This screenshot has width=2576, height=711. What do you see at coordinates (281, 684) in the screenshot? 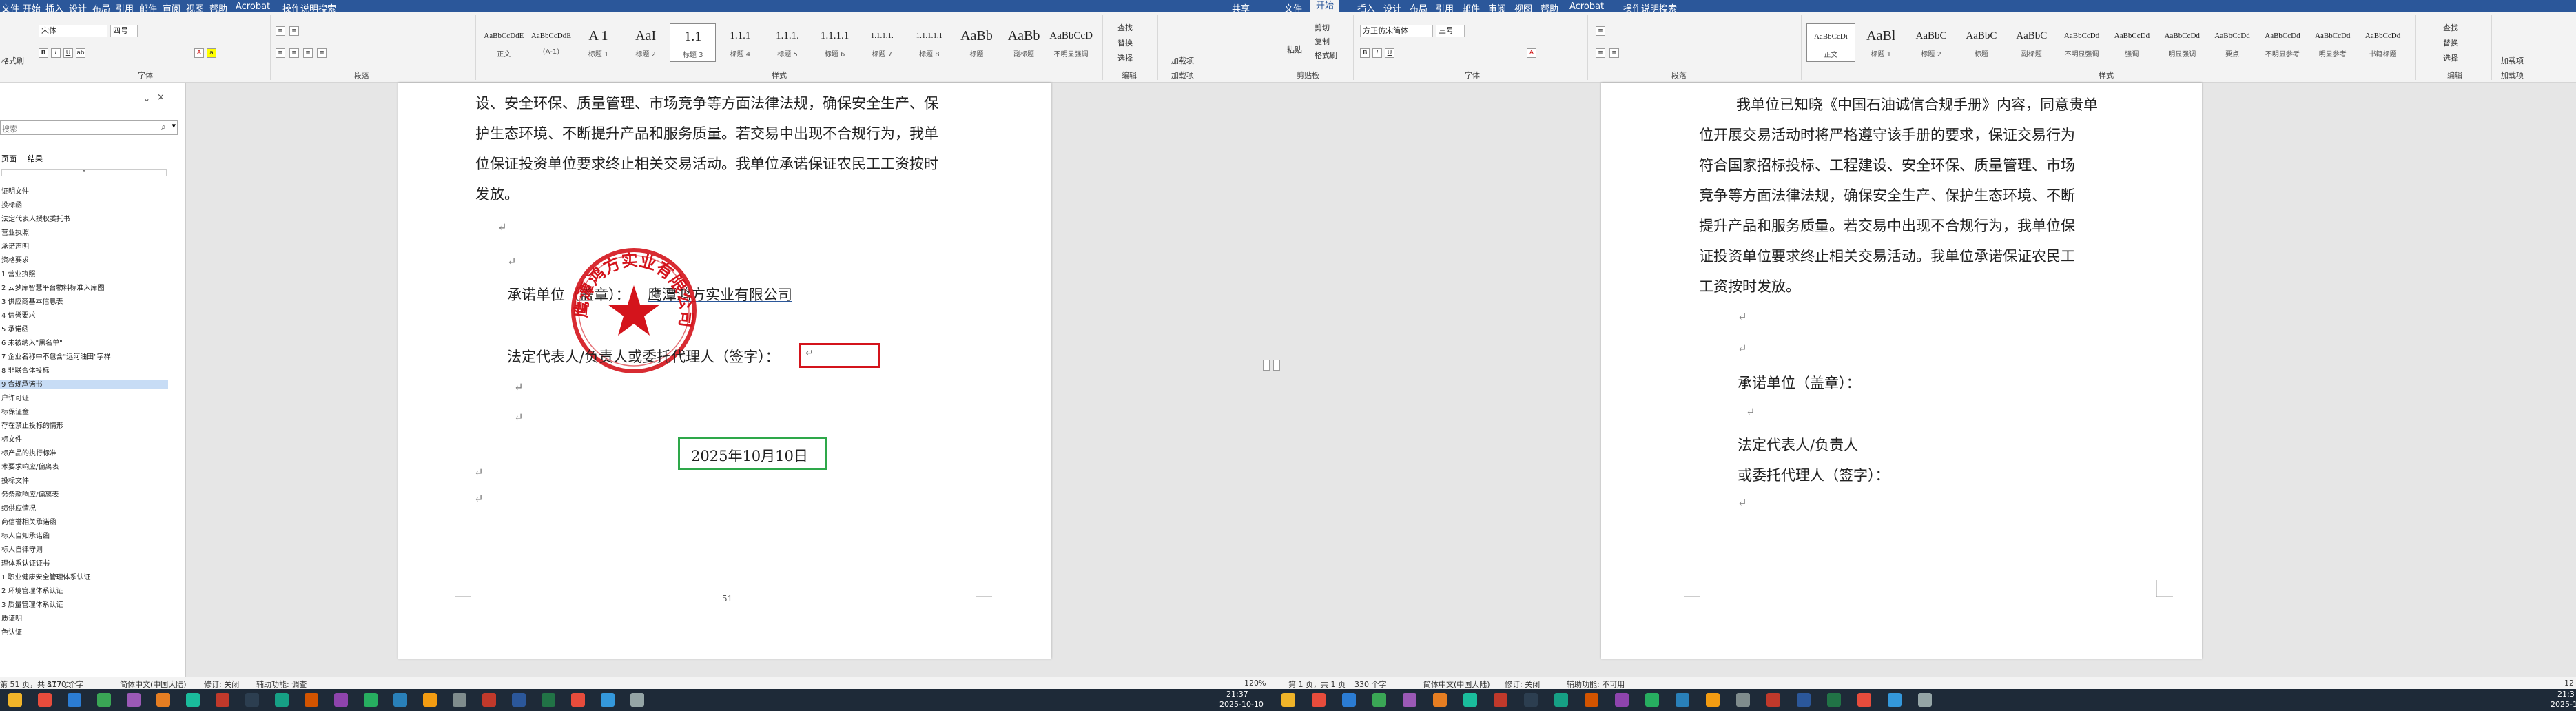
I see `status-accessibility: 辅助功能: 调查` at bounding box center [281, 684].